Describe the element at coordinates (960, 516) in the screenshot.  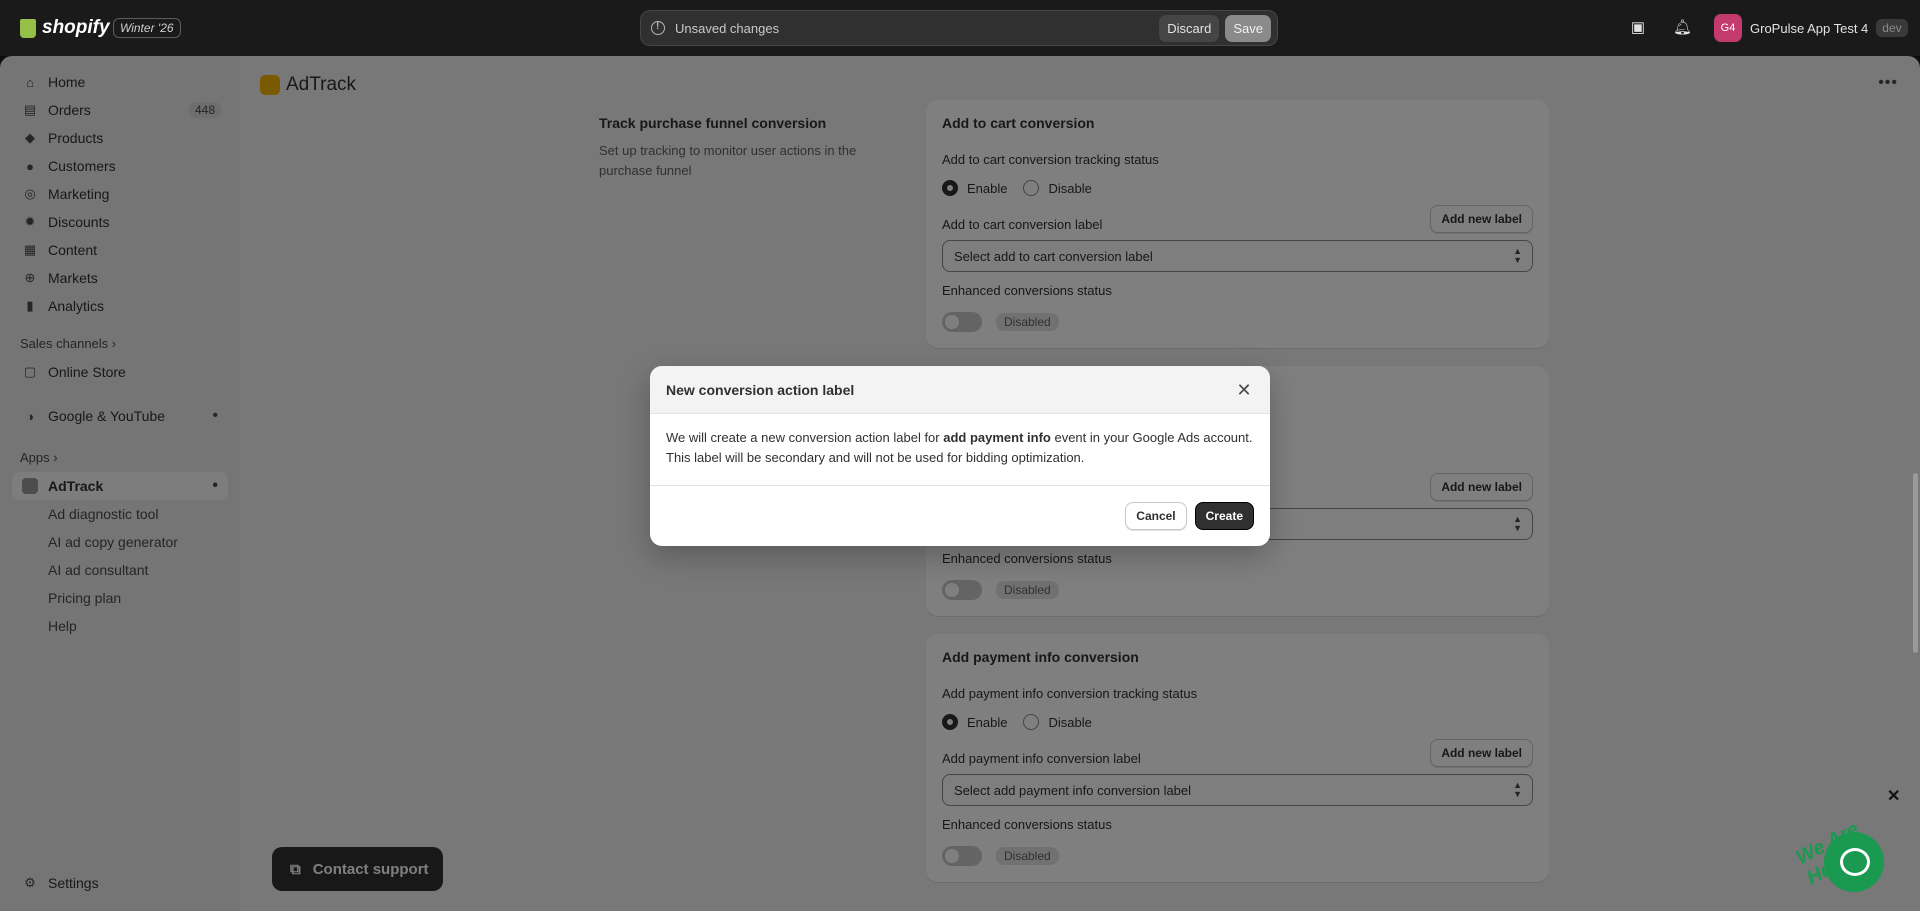
I see `modal-footer: Cancel Create` at that location.